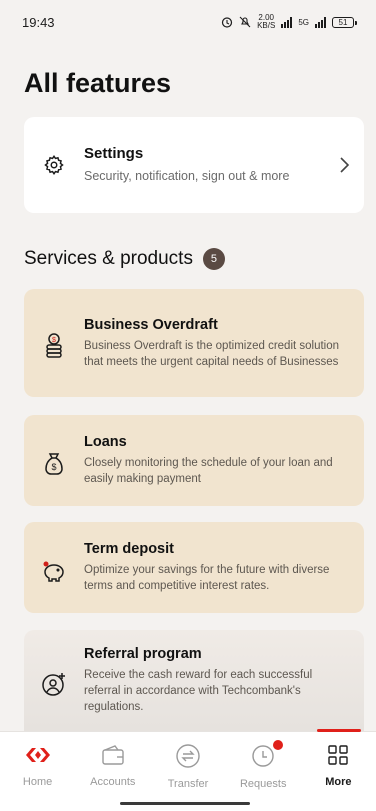  I want to click on gear-icon, so click(54, 165).